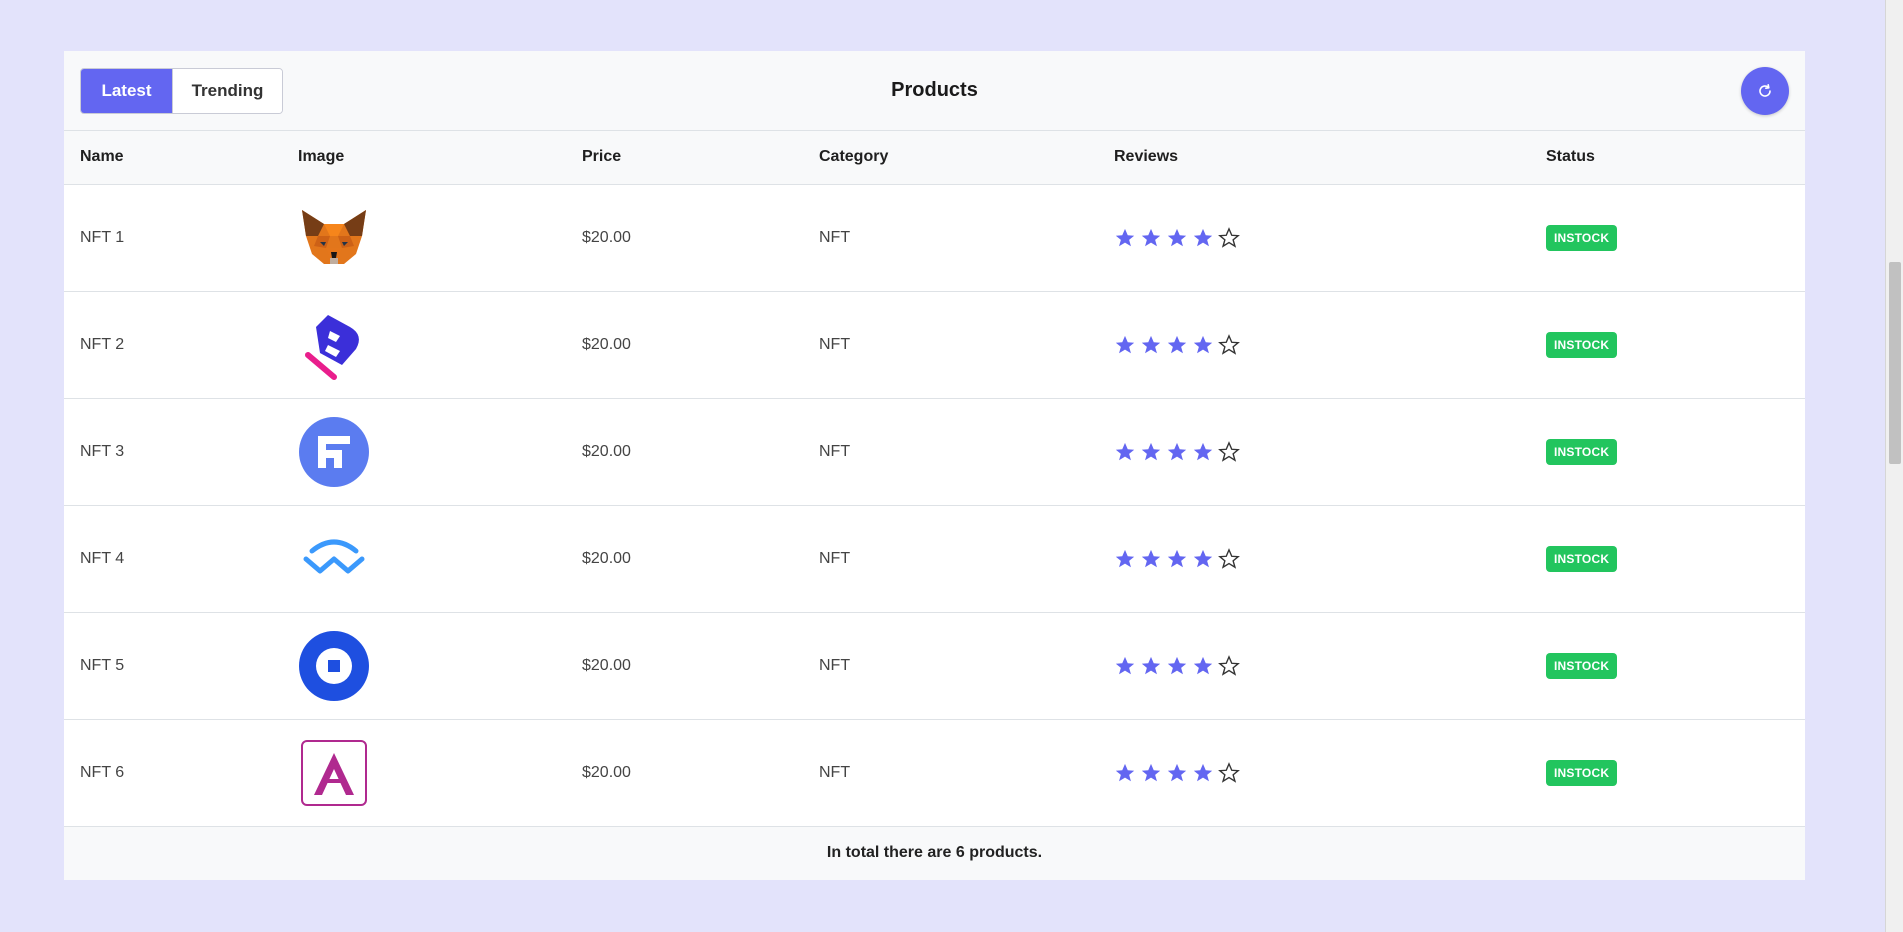 The width and height of the screenshot is (1903, 932). I want to click on table-row: NFT 4 $20.00 NFT INSTOCK, so click(934, 558).